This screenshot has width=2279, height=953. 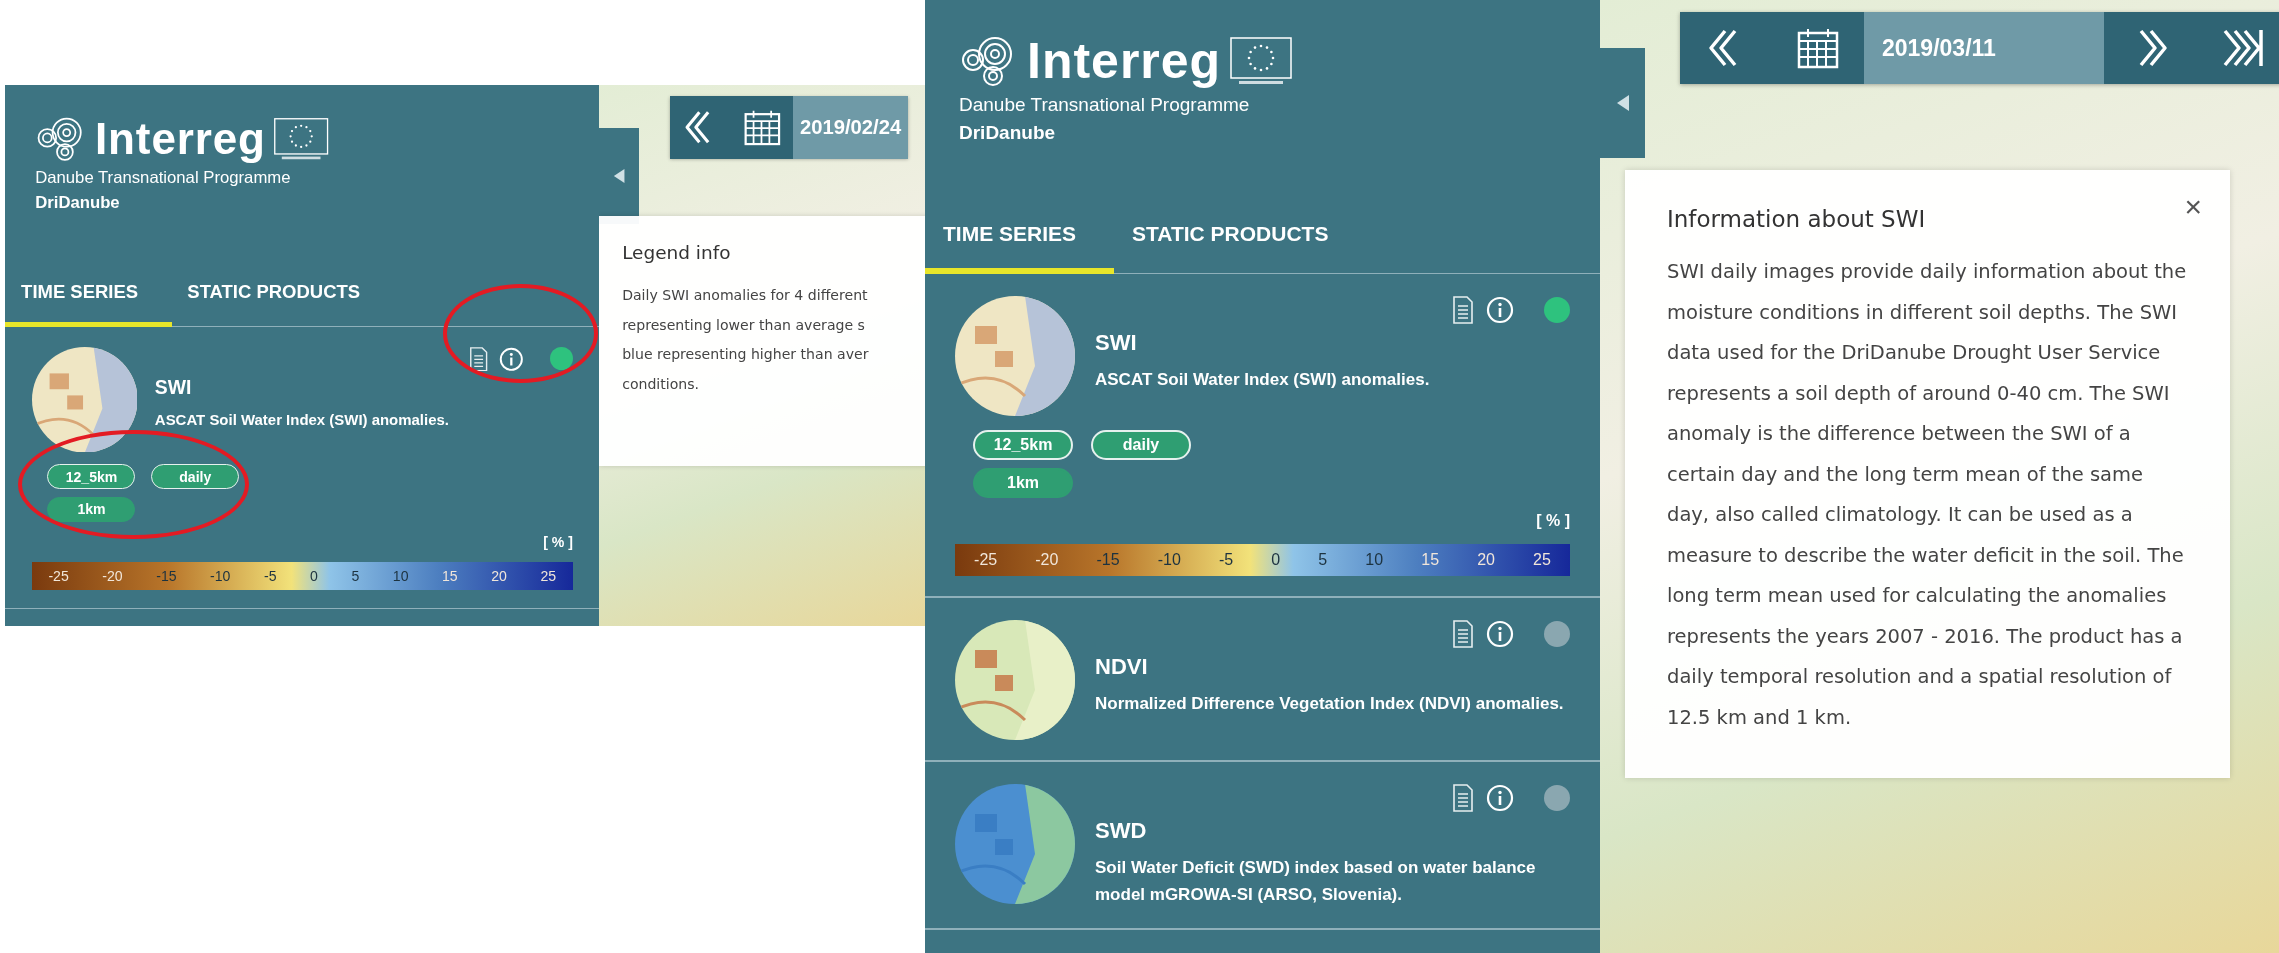 What do you see at coordinates (745, 295) in the screenshot?
I see `panel-text-line: Daily SWI anomalies for 4 different` at bounding box center [745, 295].